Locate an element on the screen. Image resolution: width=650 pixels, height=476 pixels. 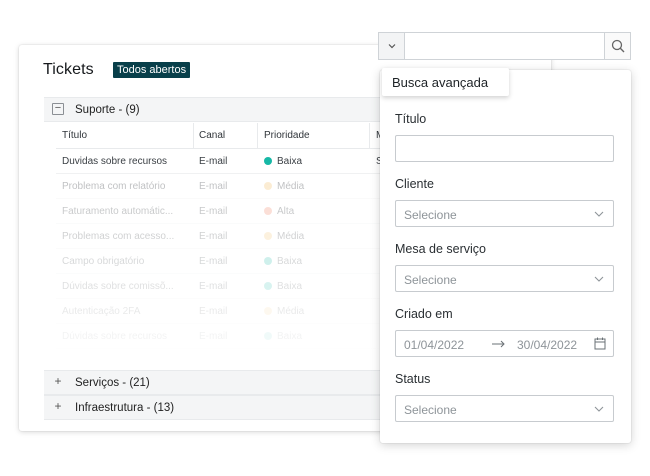
title-label: Título is located at coordinates (411, 119).